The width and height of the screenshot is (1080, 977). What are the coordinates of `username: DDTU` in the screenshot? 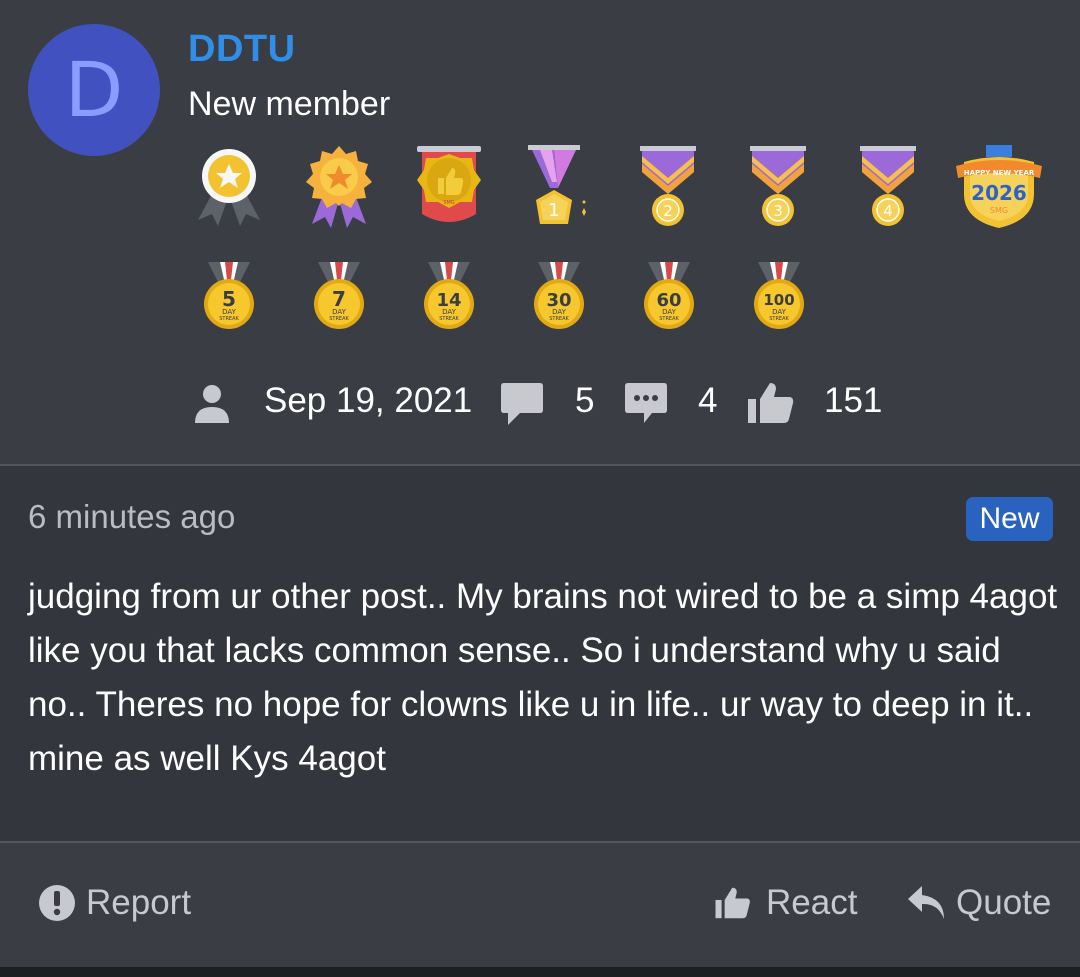 It's located at (242, 49).